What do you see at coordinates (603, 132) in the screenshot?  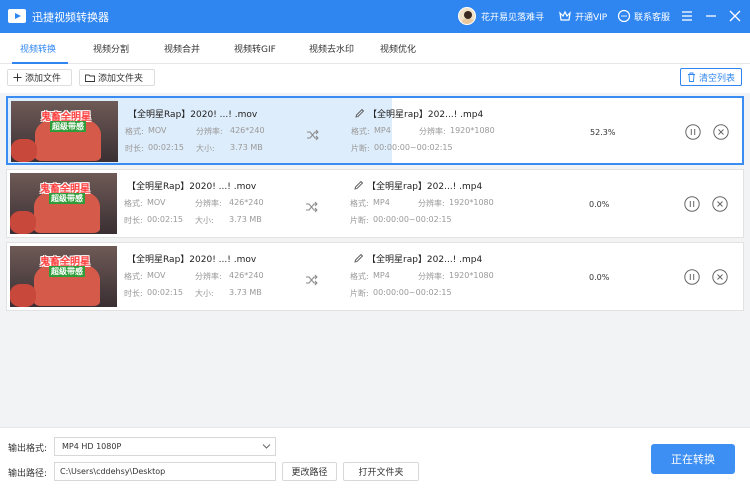 I see `progress-percent: 52.3%` at bounding box center [603, 132].